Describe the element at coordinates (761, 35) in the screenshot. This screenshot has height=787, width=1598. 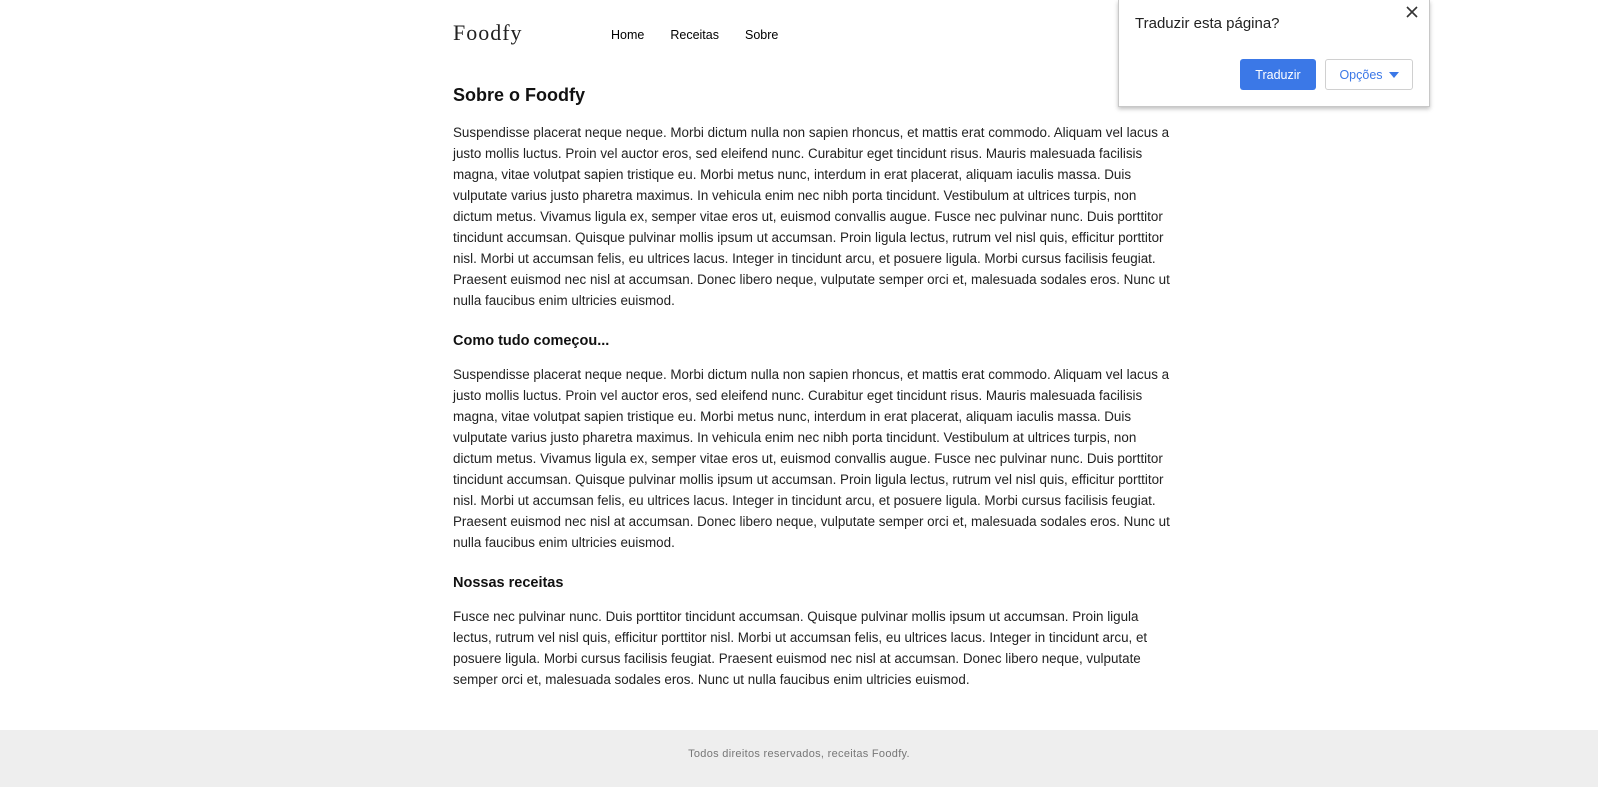
I see `nav-item-sobre: Sobre` at that location.